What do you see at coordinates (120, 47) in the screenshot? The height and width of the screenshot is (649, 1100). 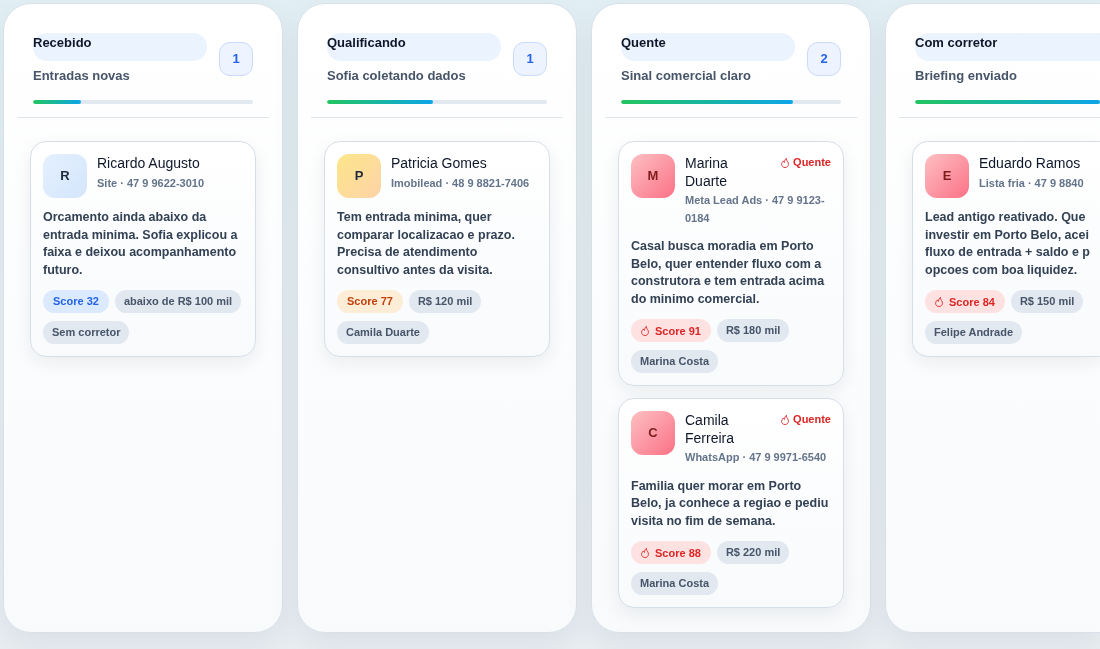 I see `column-title: Recebido` at bounding box center [120, 47].